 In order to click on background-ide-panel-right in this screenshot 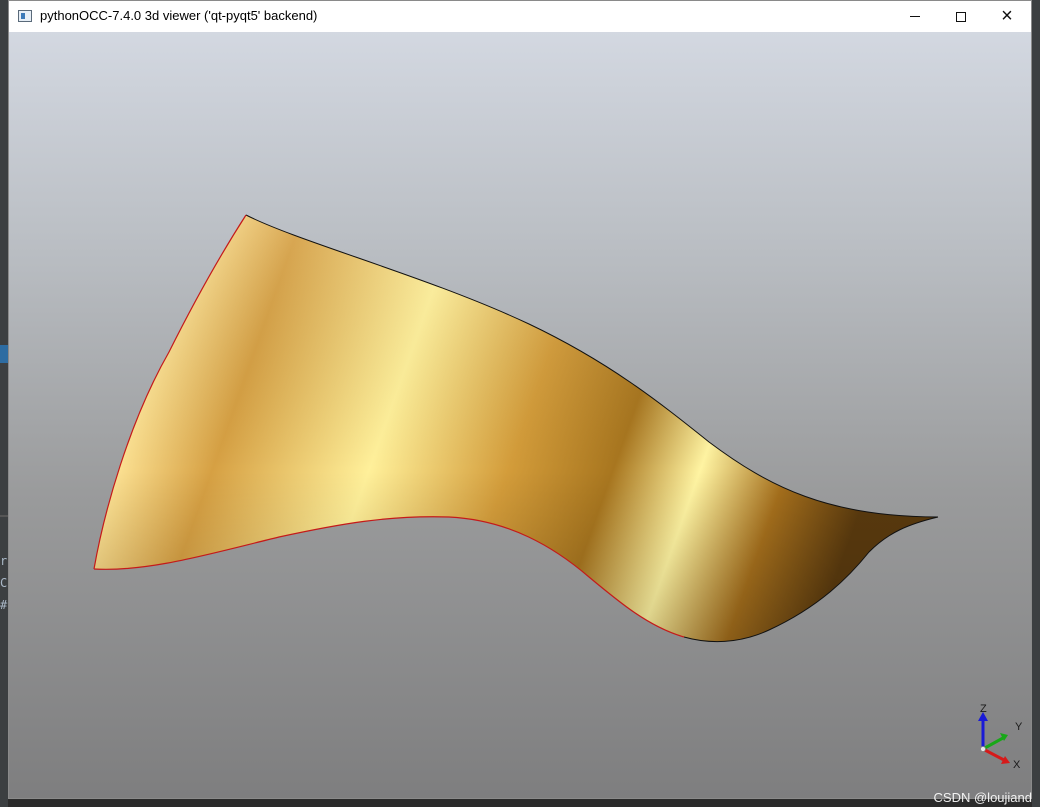, I will do `click(1036, 403)`.